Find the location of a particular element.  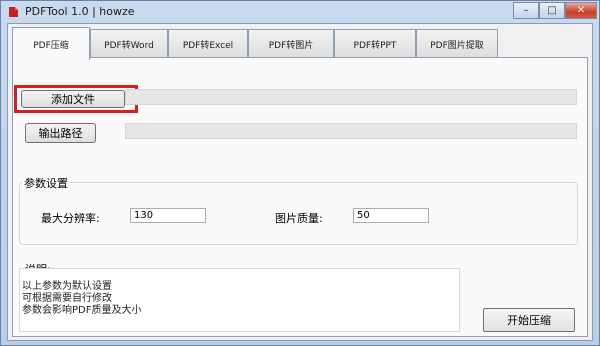

start-compress-button: 开始压缩 is located at coordinates (529, 320).